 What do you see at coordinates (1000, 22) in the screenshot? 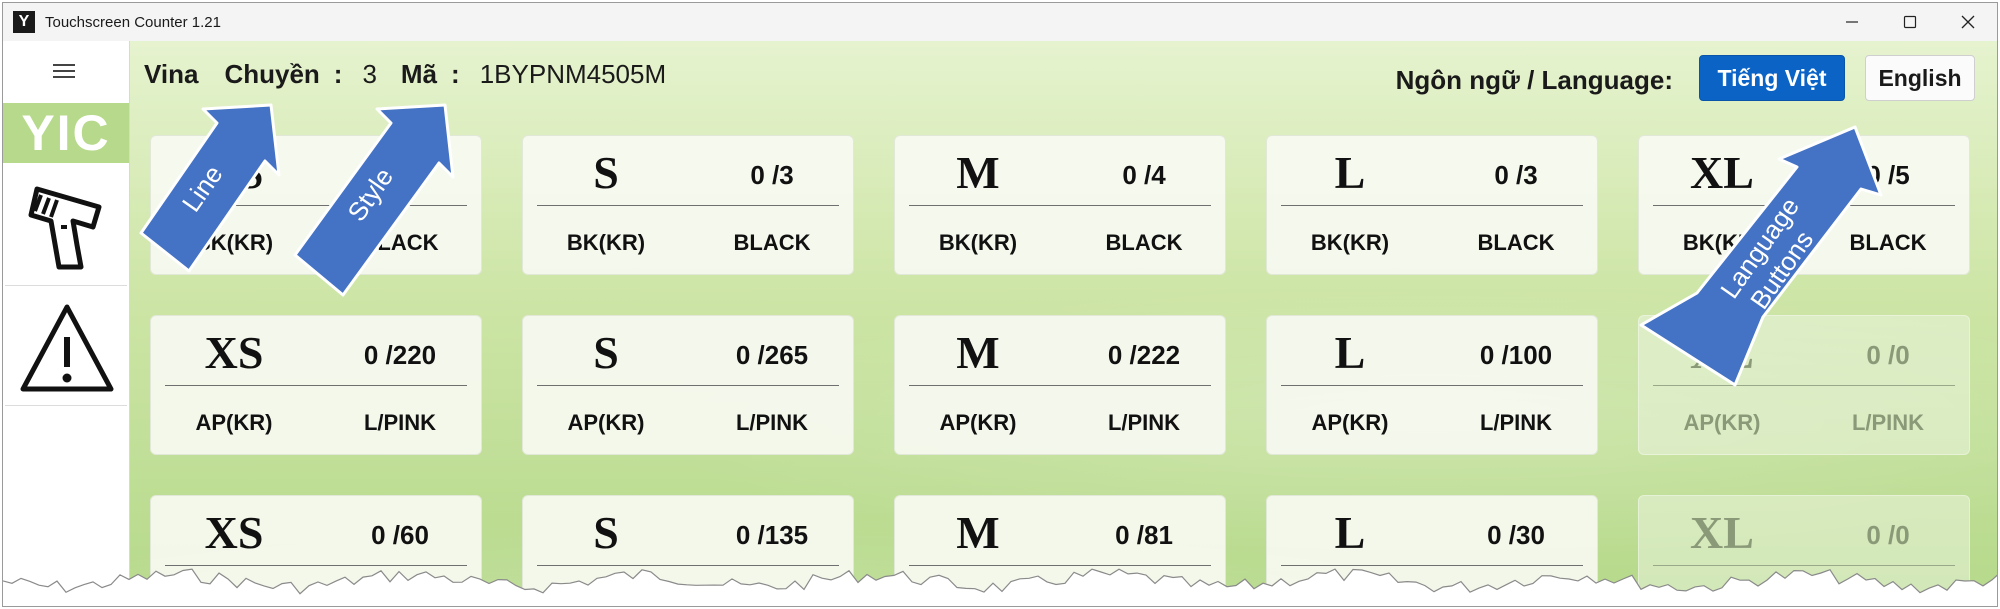
I see `title-bar: Y Touchscreen Counter 1.21` at bounding box center [1000, 22].